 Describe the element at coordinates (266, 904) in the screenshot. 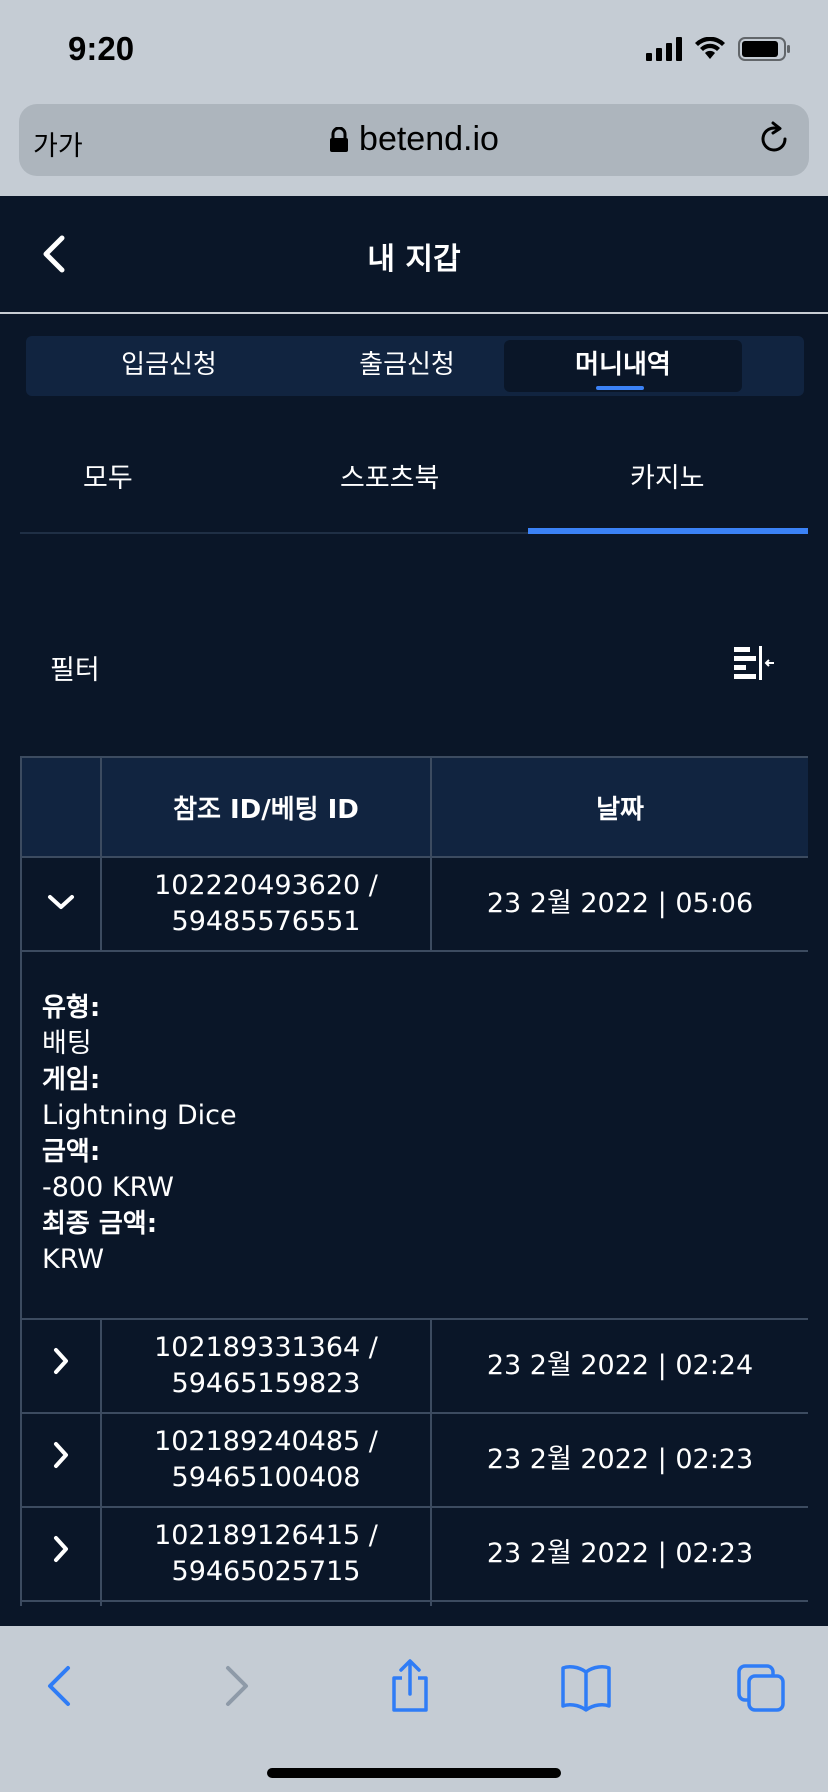

I see `ref-id-cell: 102220493620 / 59485576551` at that location.